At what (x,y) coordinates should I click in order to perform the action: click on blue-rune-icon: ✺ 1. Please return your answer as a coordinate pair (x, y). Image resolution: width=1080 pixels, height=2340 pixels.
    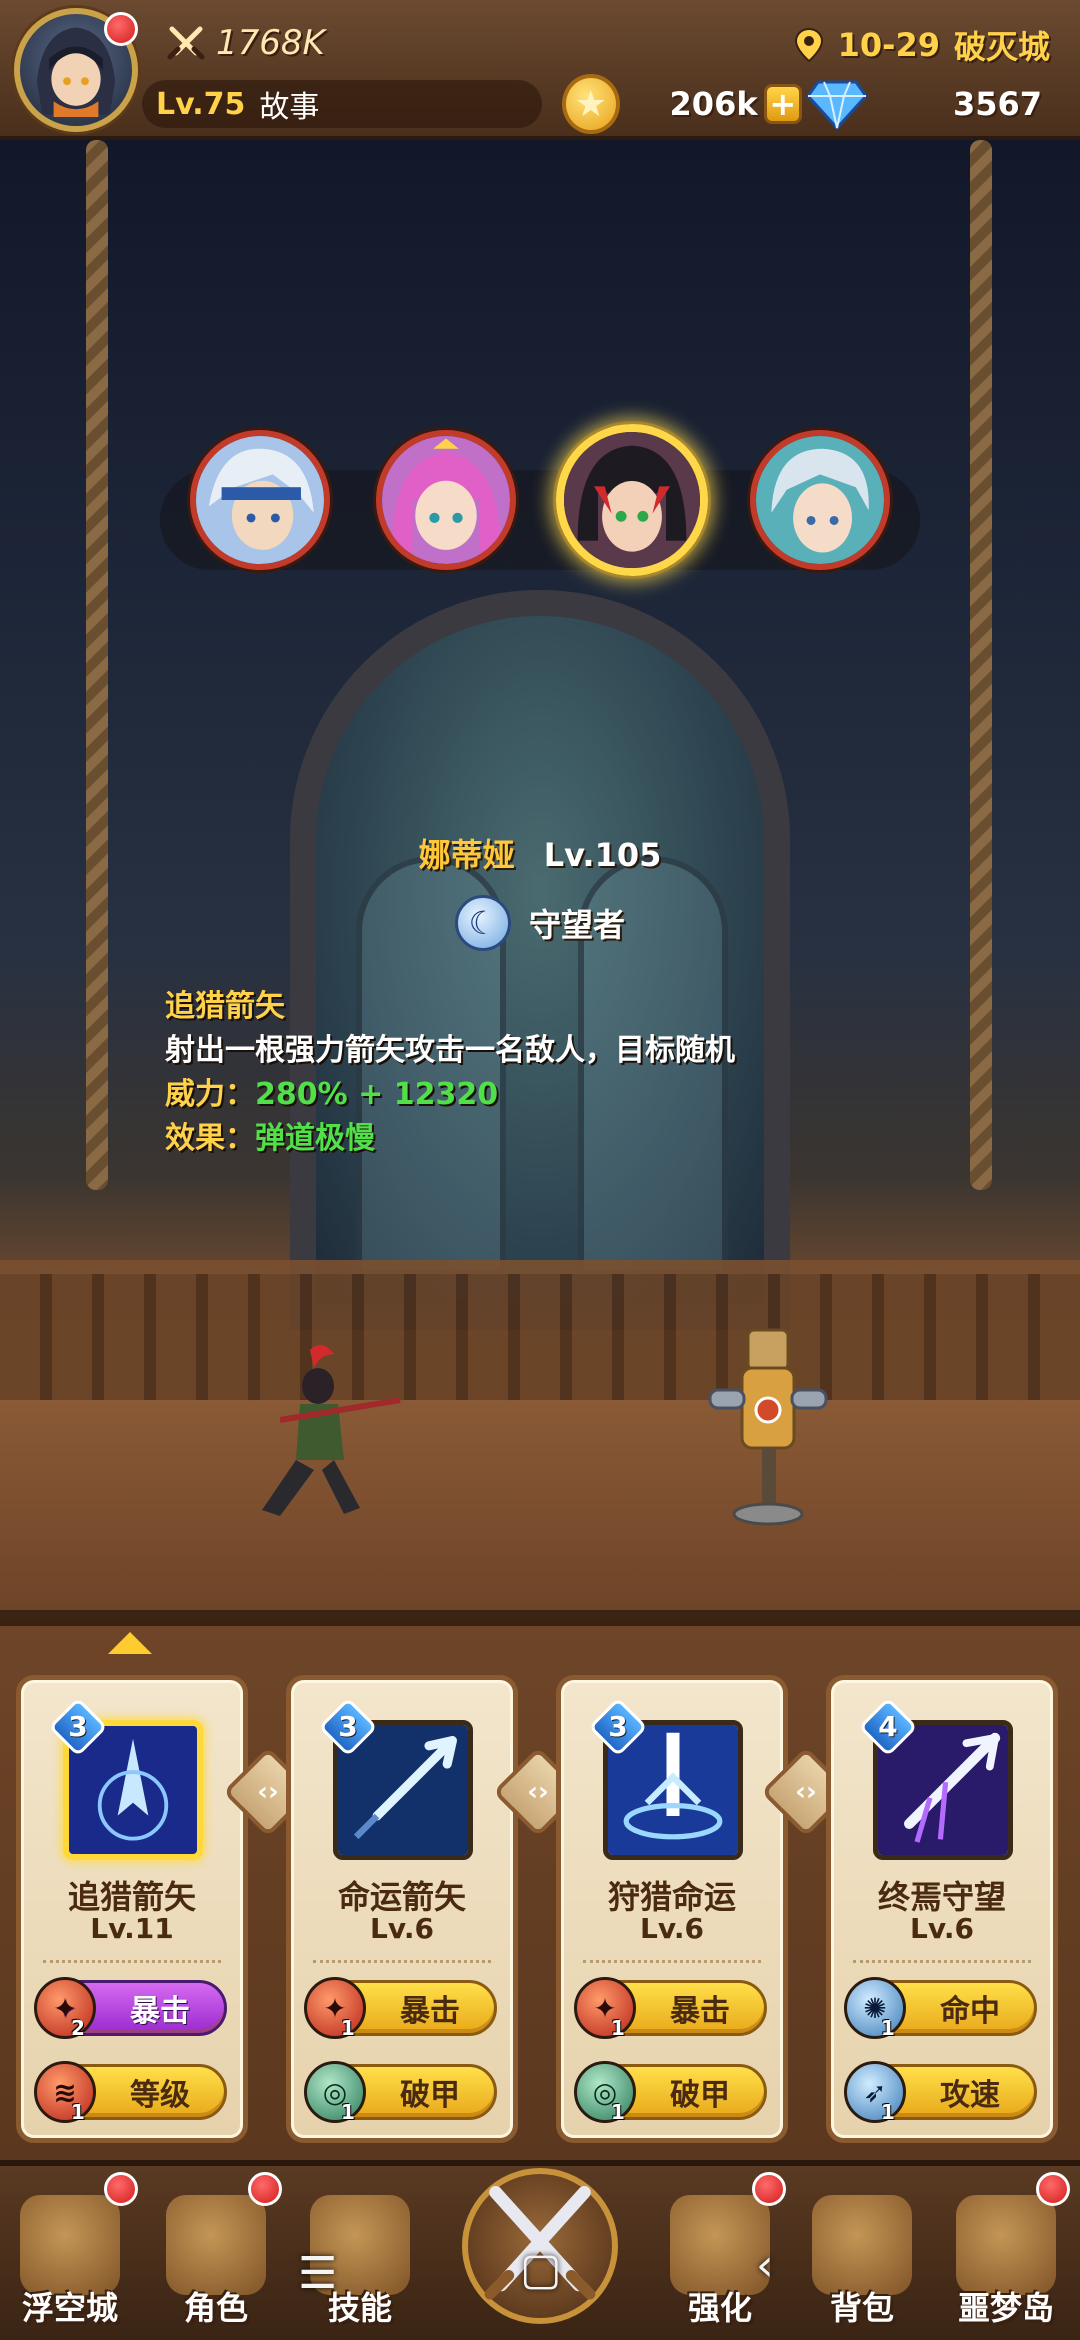
    Looking at the image, I should click on (875, 2008).